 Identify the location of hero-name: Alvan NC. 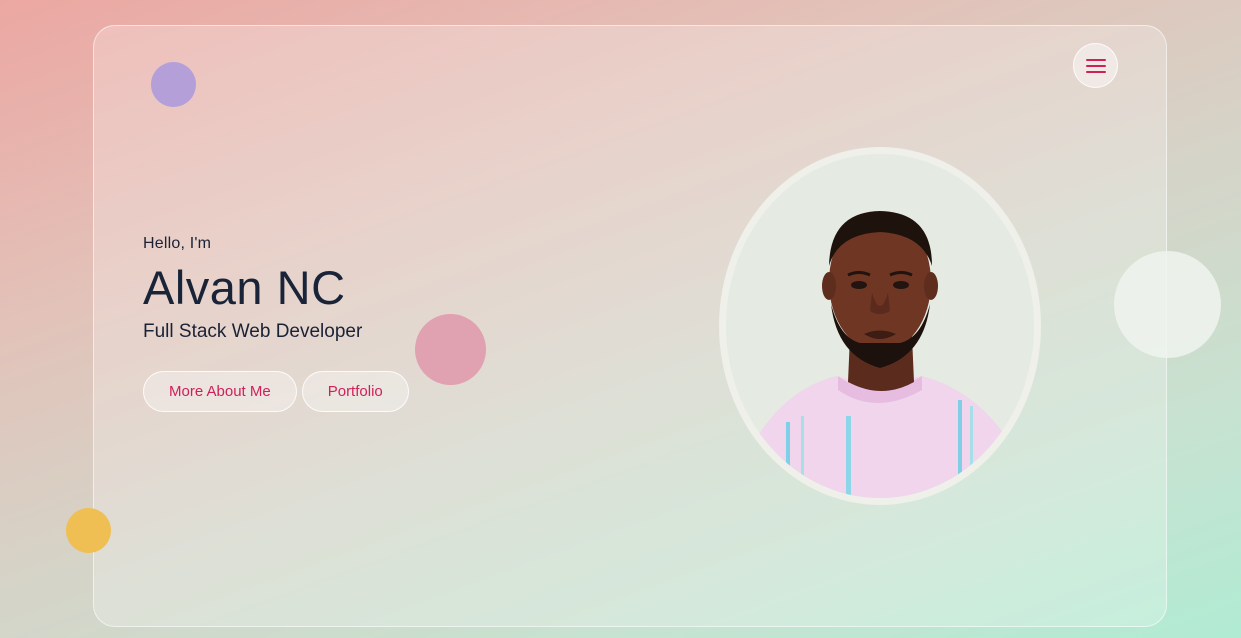
(244, 287).